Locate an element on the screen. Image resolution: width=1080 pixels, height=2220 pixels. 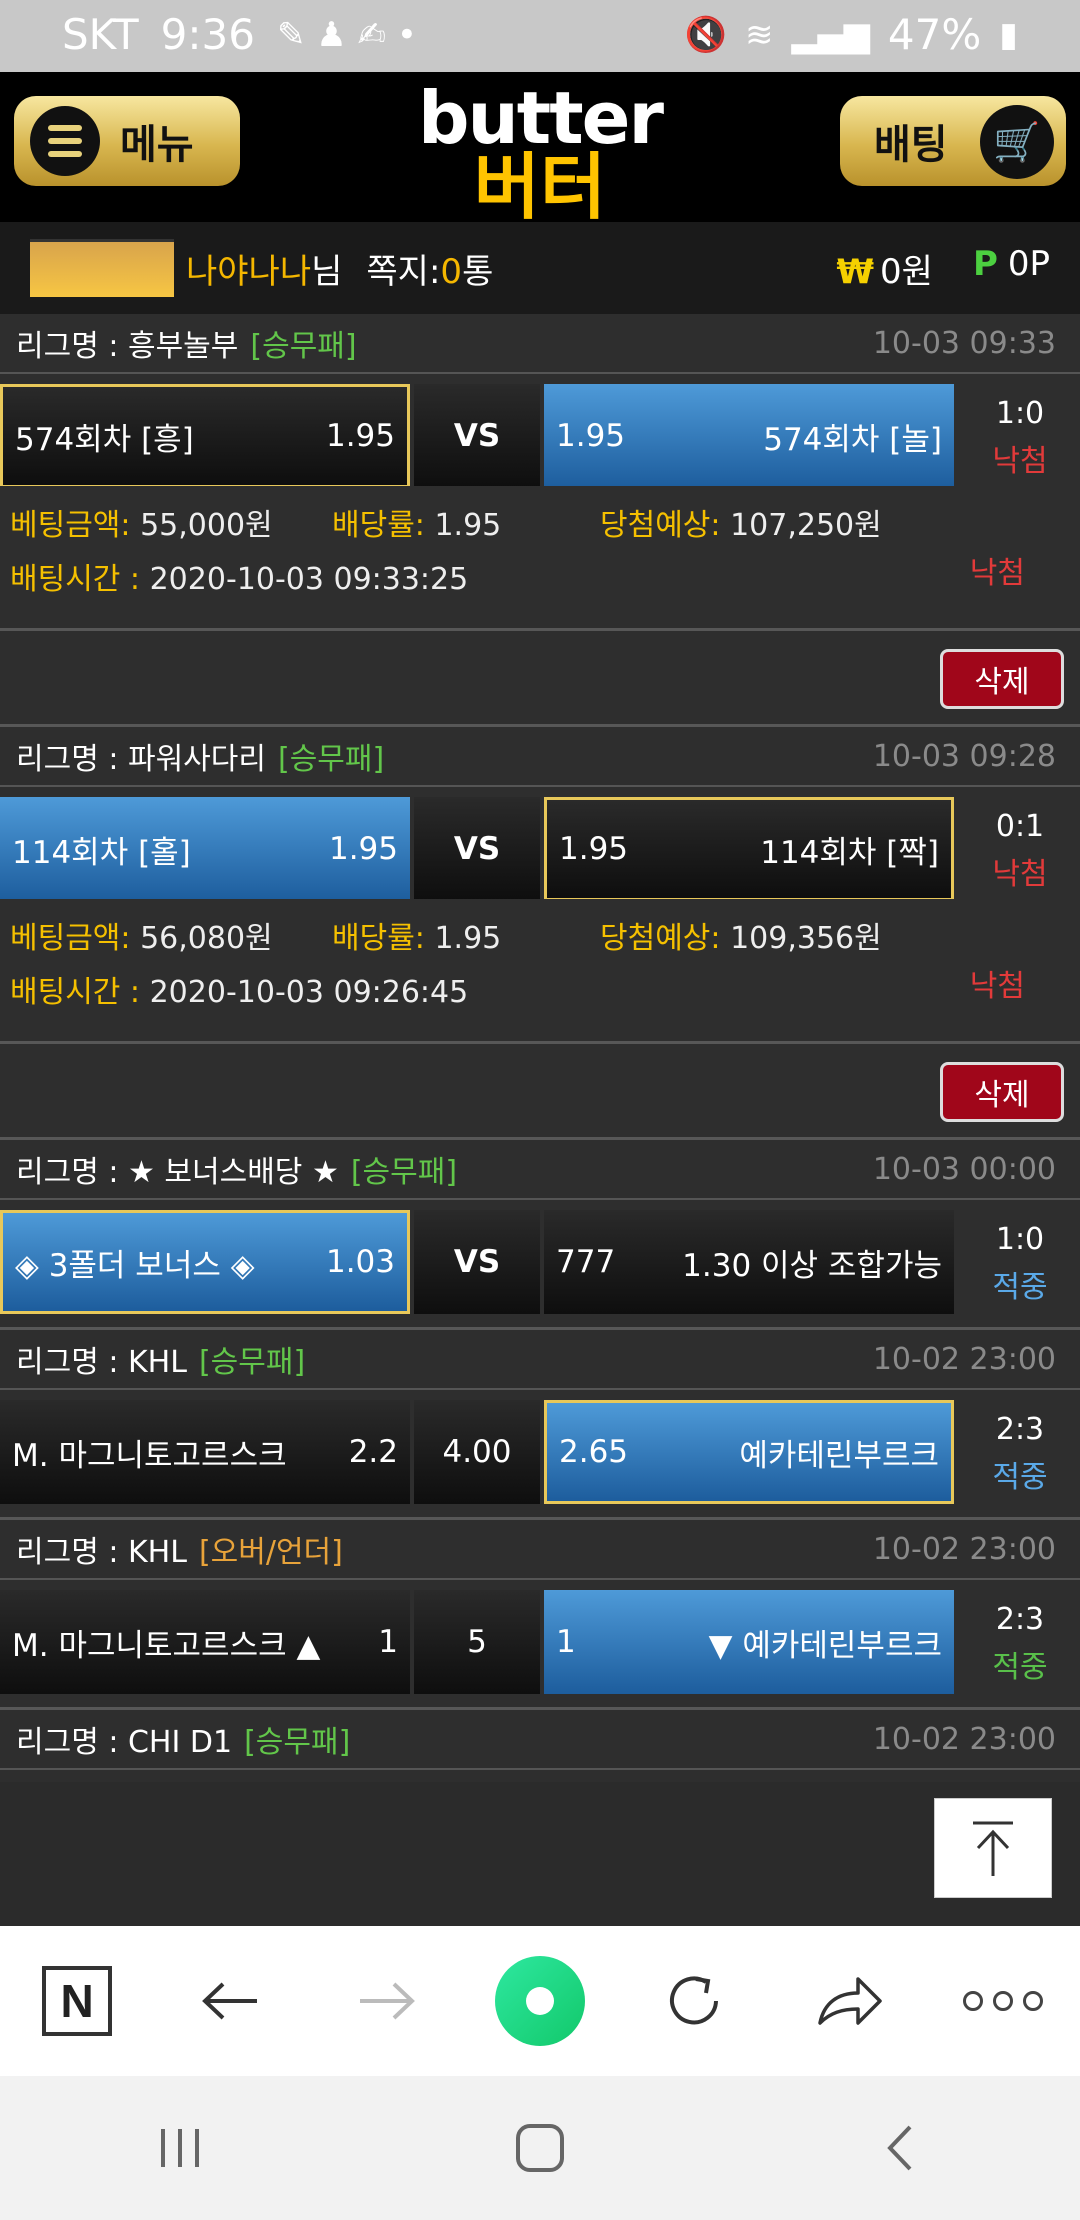
chevron-left-icon is located at coordinates (899, 2148).